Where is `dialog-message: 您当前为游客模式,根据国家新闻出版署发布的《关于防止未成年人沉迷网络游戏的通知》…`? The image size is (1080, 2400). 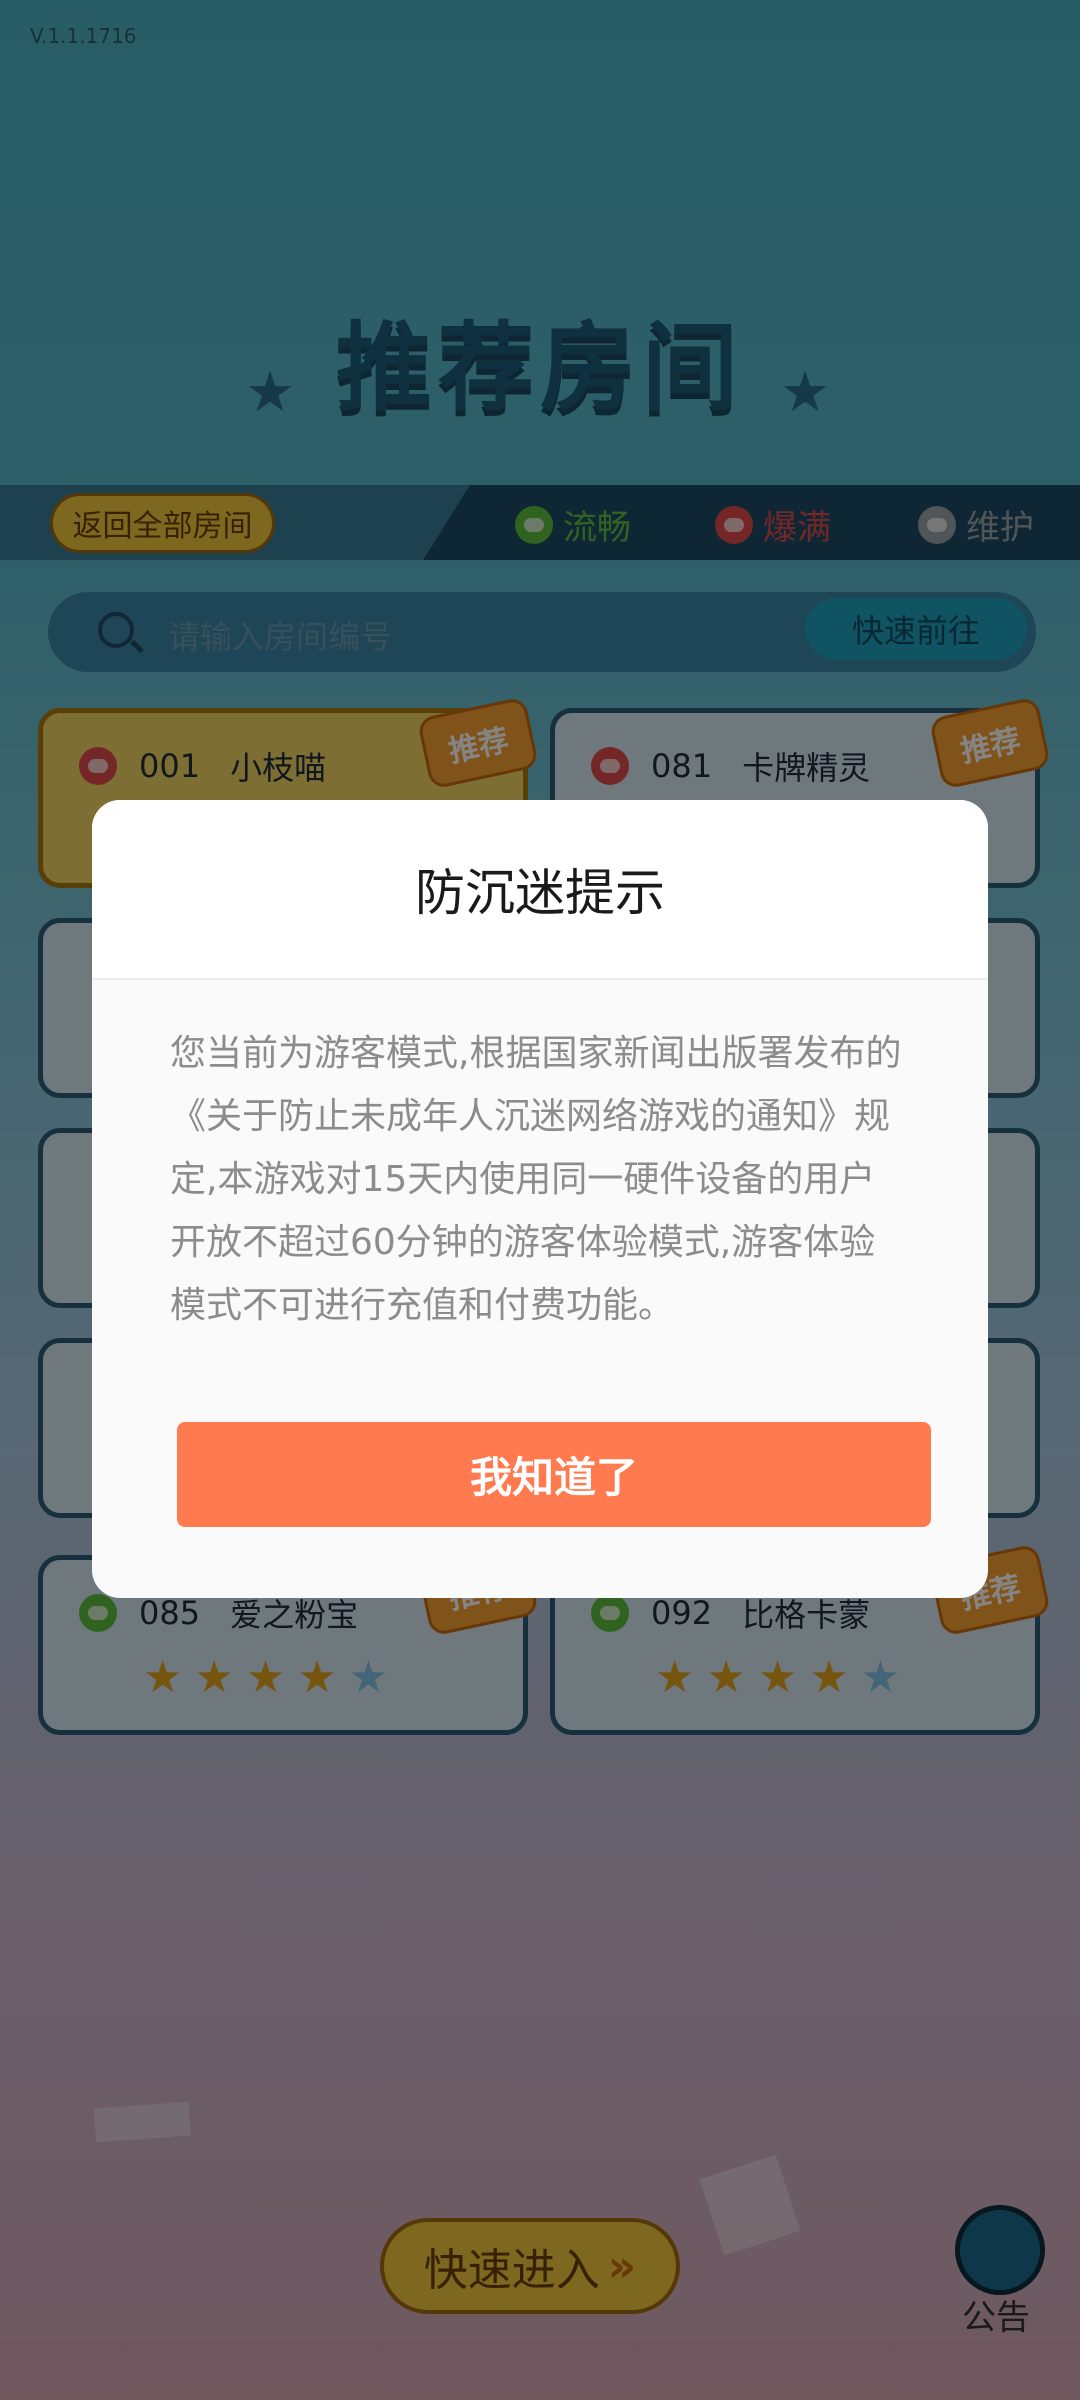
dialog-message: 您当前为游客模式,根据国家新闻出版署发布的《关于防止未成年人沉迷网络游戏的通知》… is located at coordinates (536, 1179).